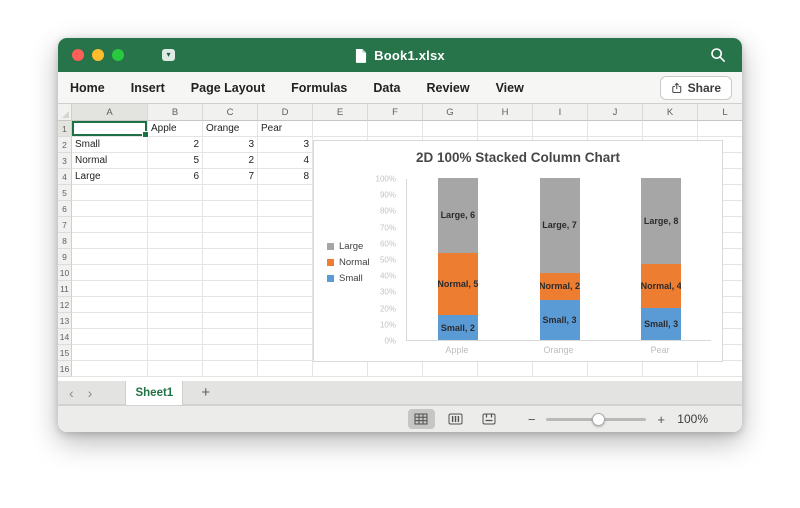 Image resolution: width=800 pixels, height=508 pixels. What do you see at coordinates (110, 305) in the screenshot?
I see `cell-A12` at bounding box center [110, 305].